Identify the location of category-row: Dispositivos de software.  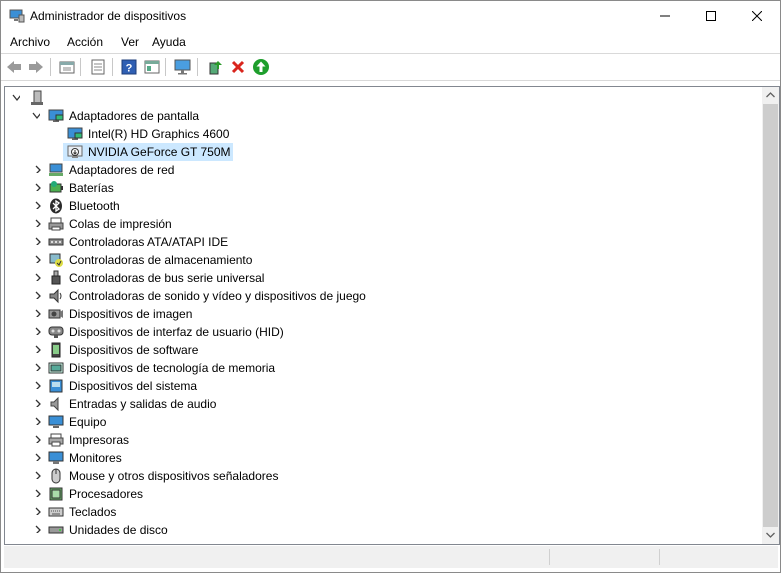
(285, 350).